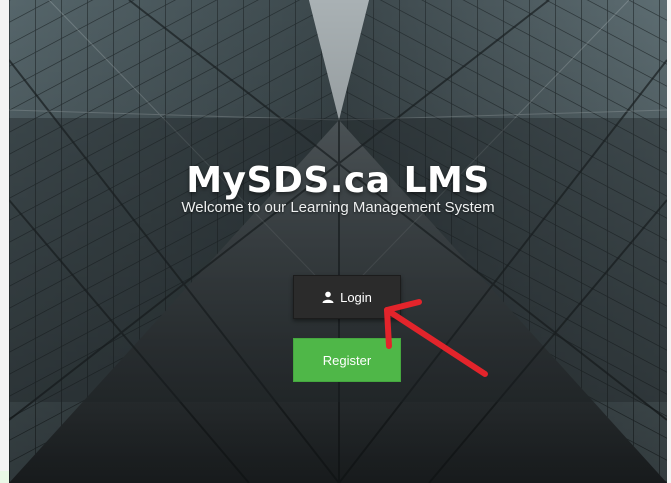 The width and height of the screenshot is (671, 483). Describe the element at coordinates (338, 181) in the screenshot. I see `site-title: MySDS.ca LMS` at that location.